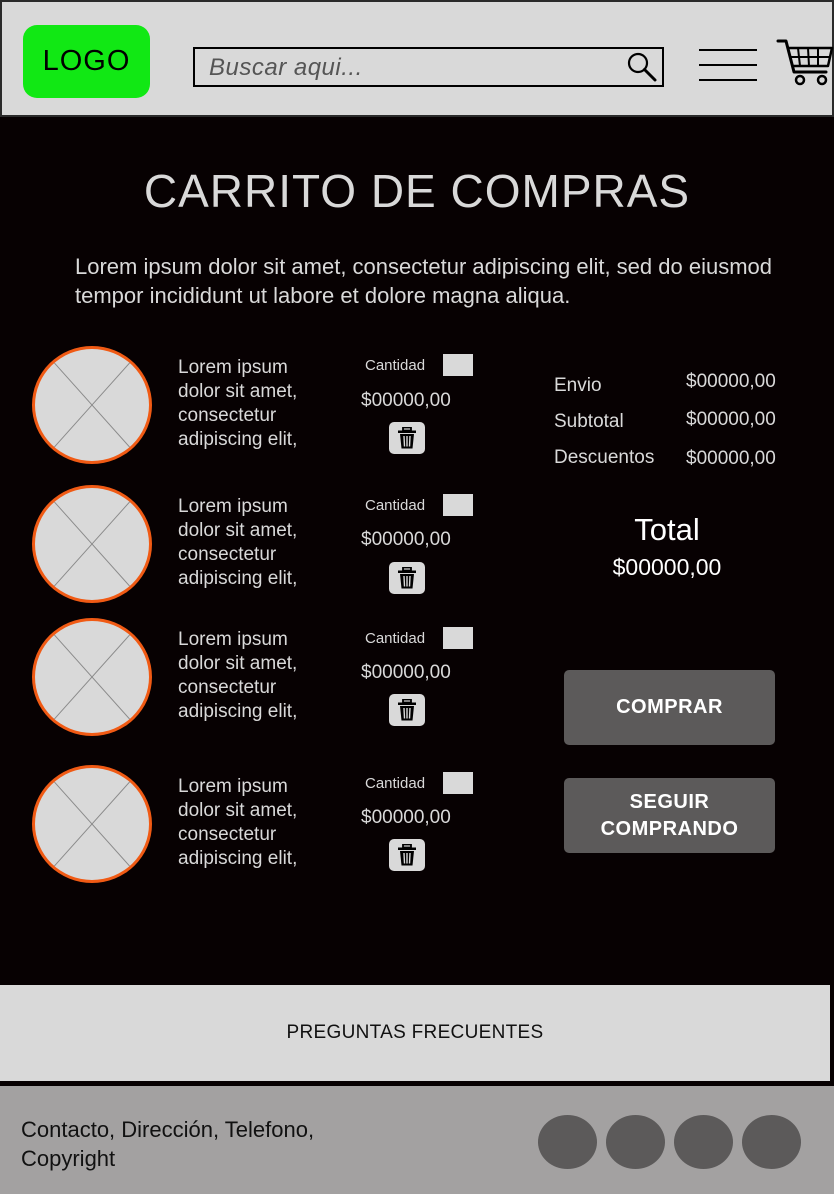  What do you see at coordinates (168, 1144) in the screenshot?
I see `footer-info: Contacto, Dirección, Telefono, Copyright` at bounding box center [168, 1144].